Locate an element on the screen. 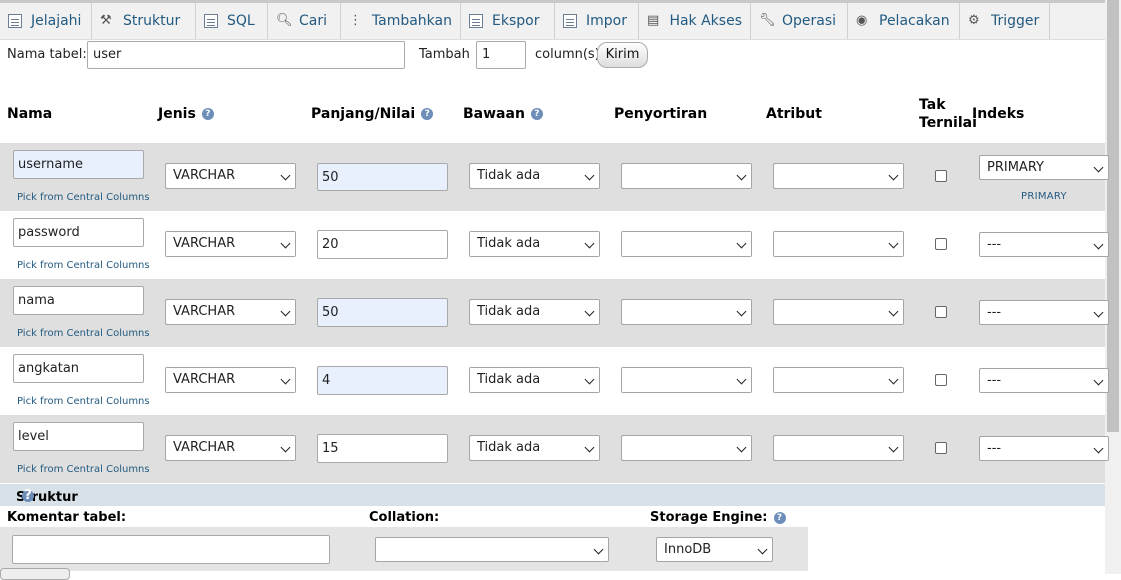 Image resolution: width=1121 pixels, height=580 pixels. storage-engine-select: InnoDB is located at coordinates (714, 549).